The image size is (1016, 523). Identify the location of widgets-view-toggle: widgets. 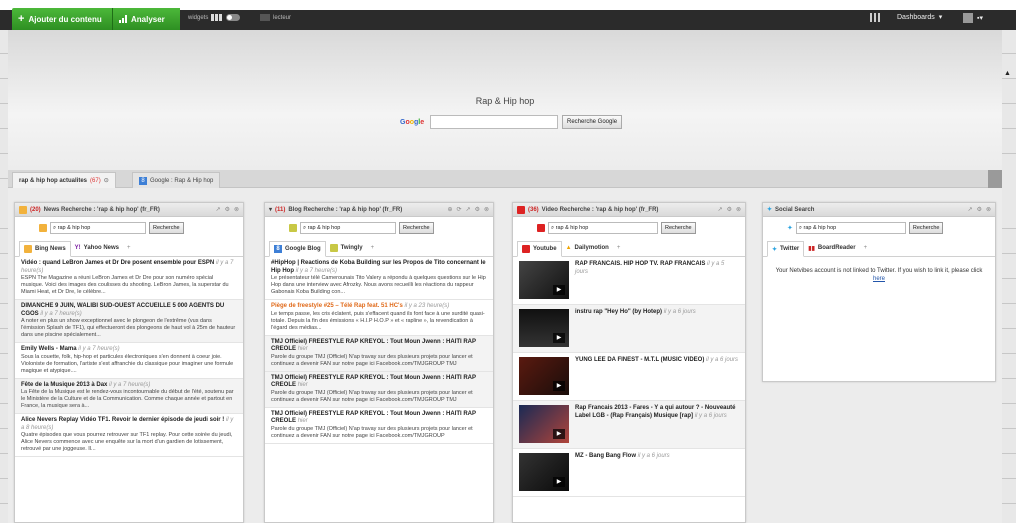
(214, 17).